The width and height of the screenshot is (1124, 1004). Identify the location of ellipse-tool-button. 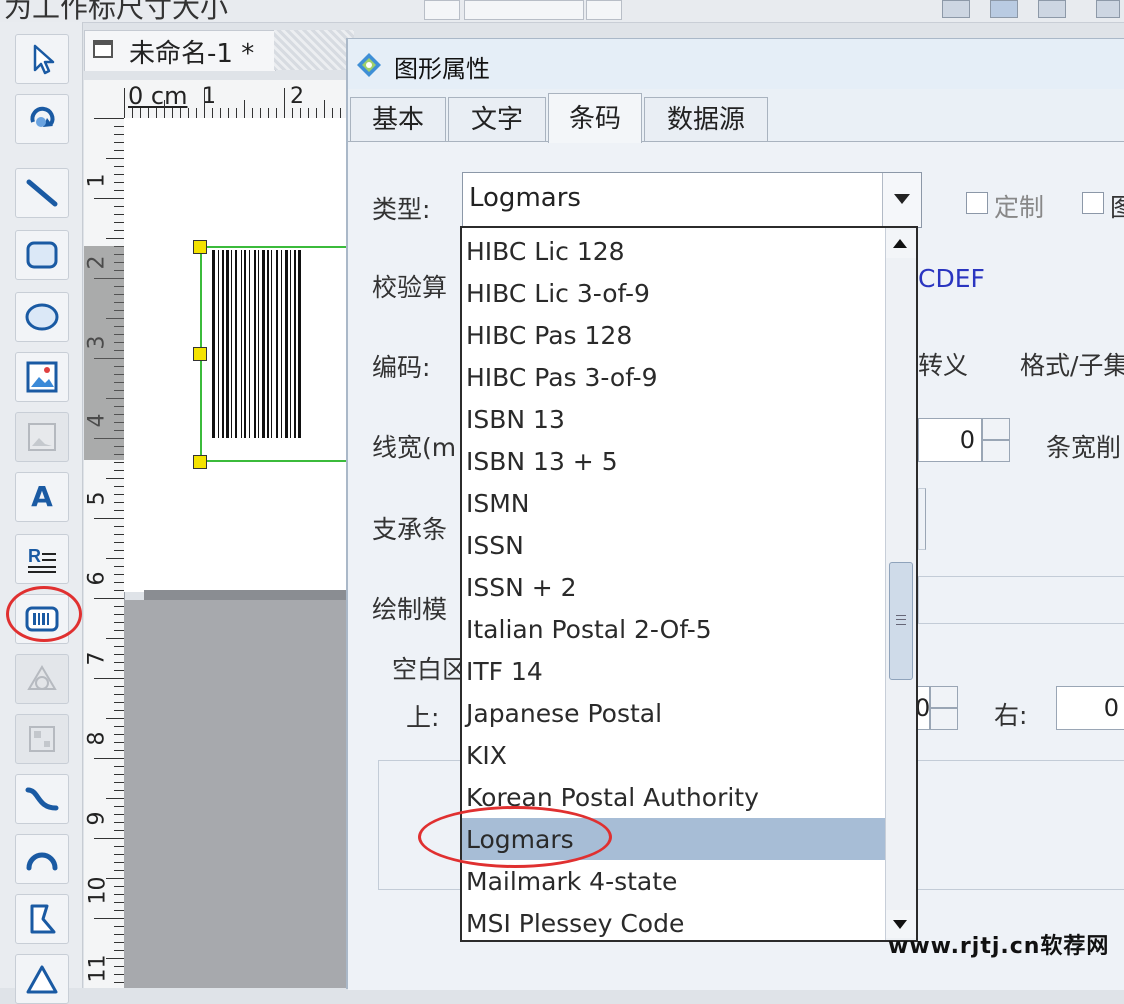
(42, 317).